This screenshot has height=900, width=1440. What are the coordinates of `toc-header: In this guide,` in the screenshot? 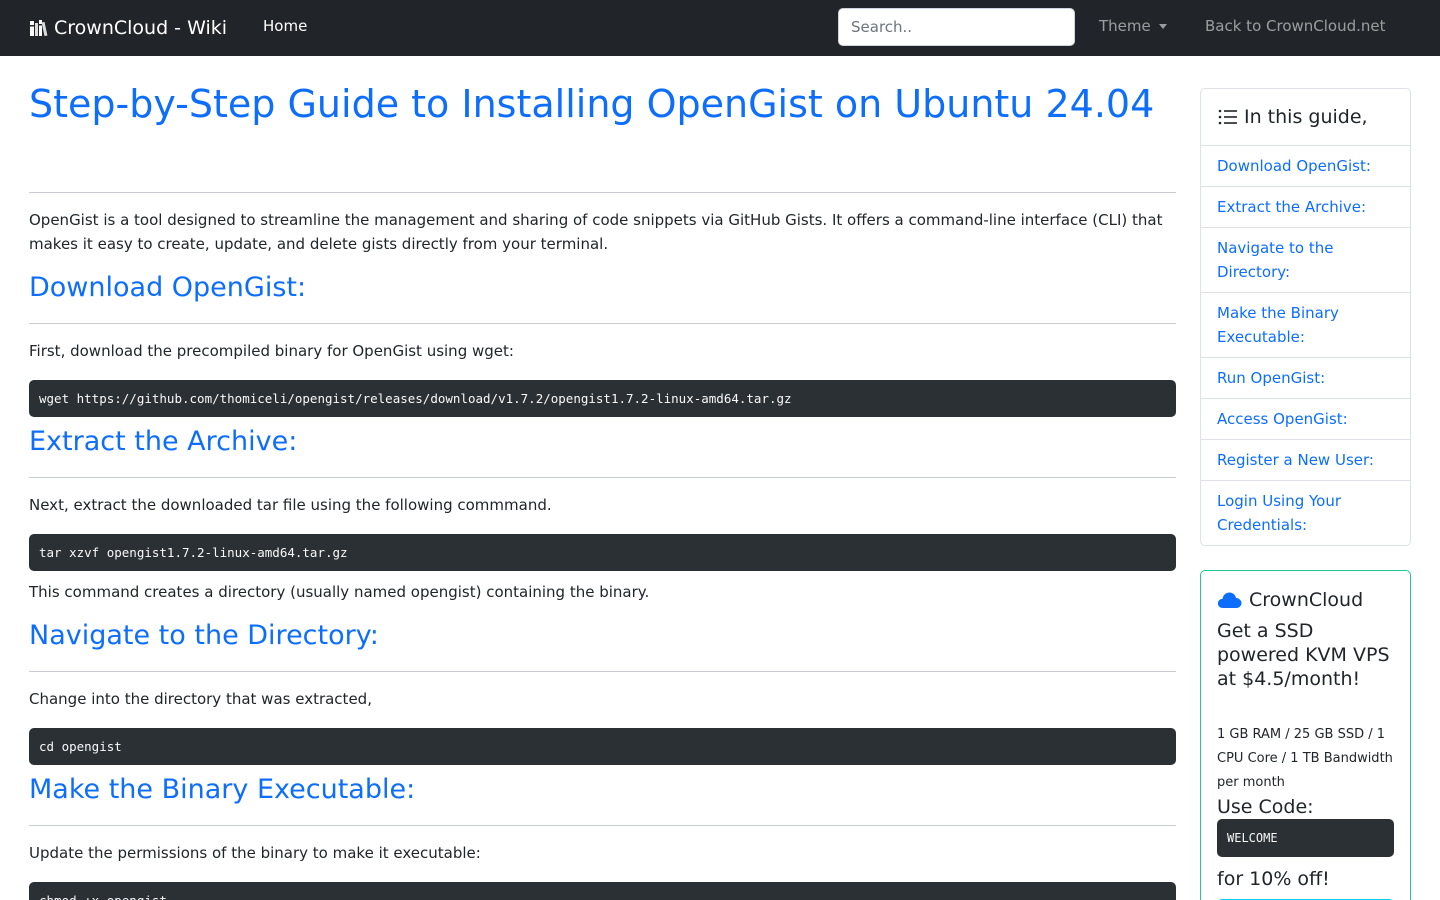 It's located at (1305, 117).